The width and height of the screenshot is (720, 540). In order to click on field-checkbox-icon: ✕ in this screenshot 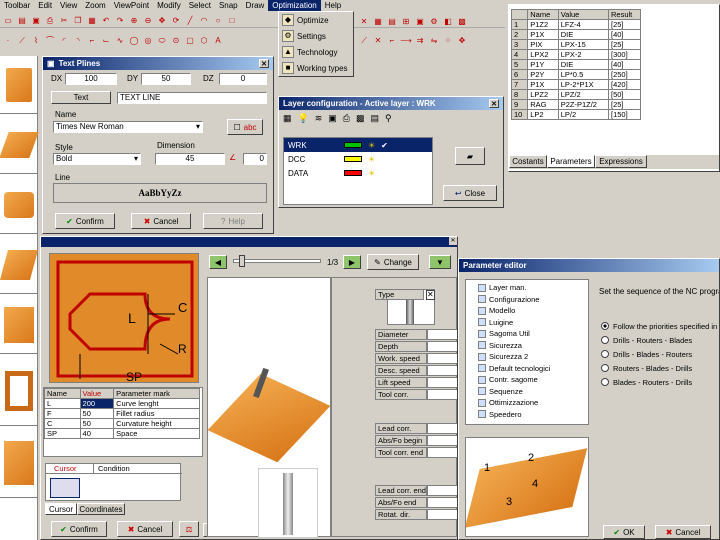, I will do `click(430, 294)`.